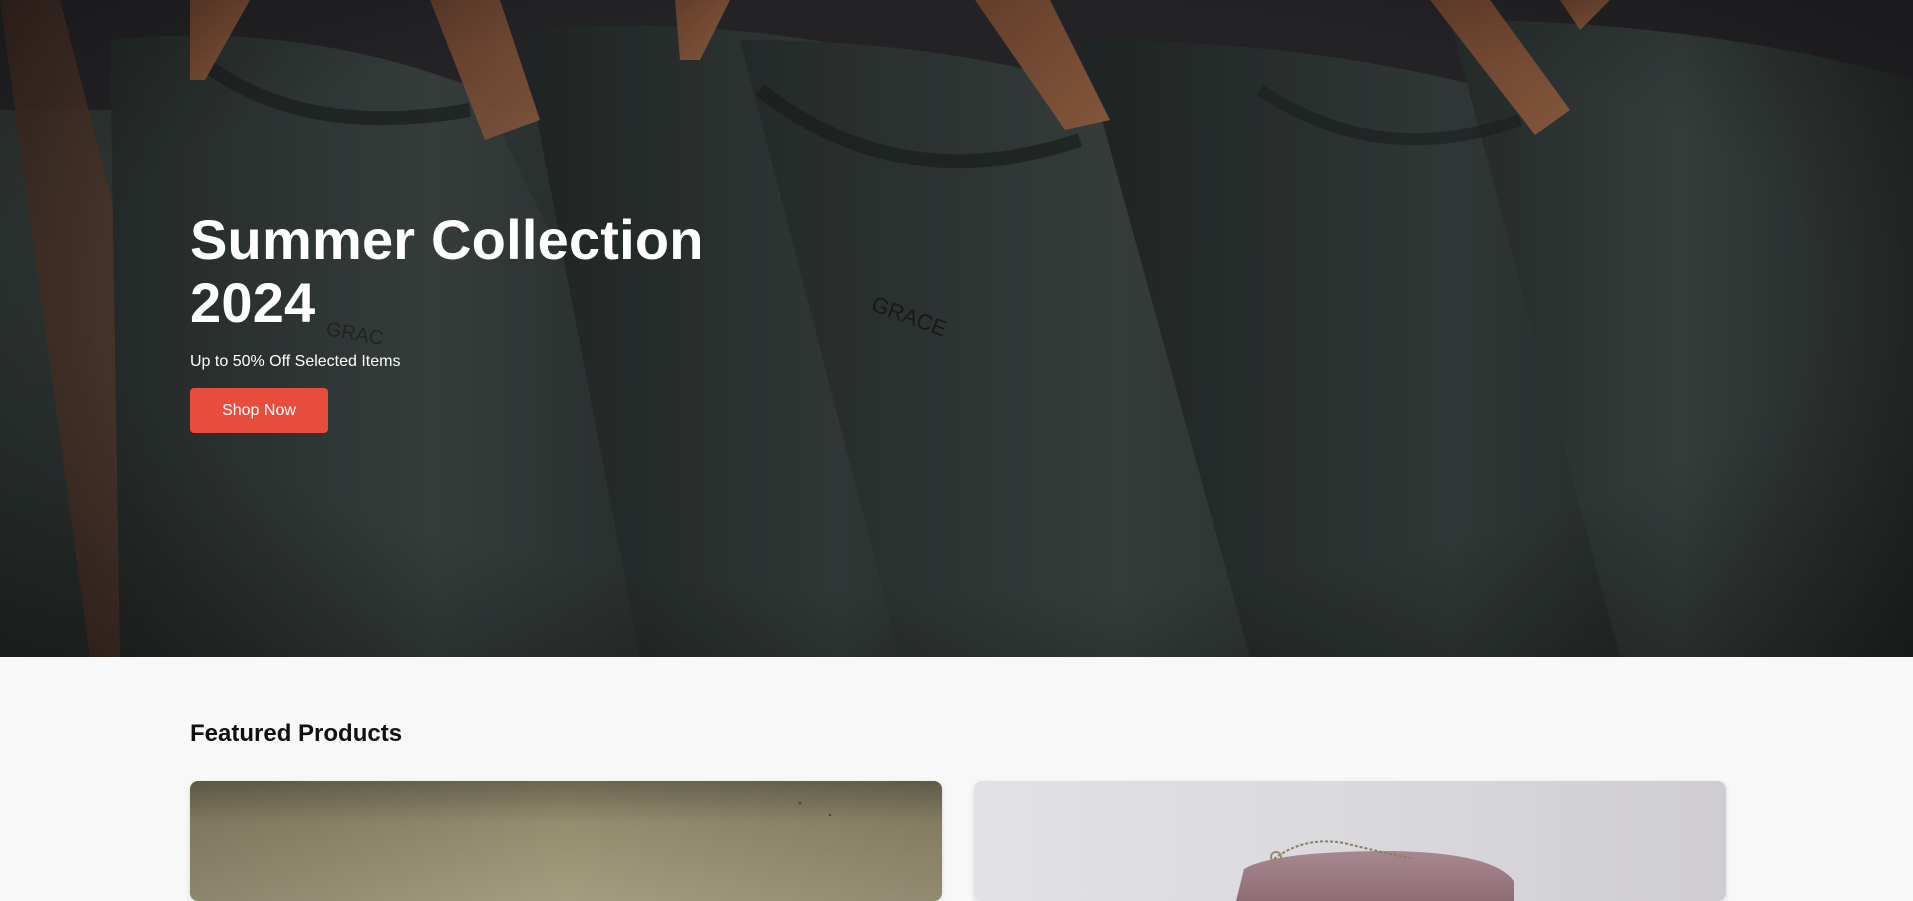 The width and height of the screenshot is (1913, 901). What do you see at coordinates (259, 410) in the screenshot?
I see `shop-now-button: Shop Now` at bounding box center [259, 410].